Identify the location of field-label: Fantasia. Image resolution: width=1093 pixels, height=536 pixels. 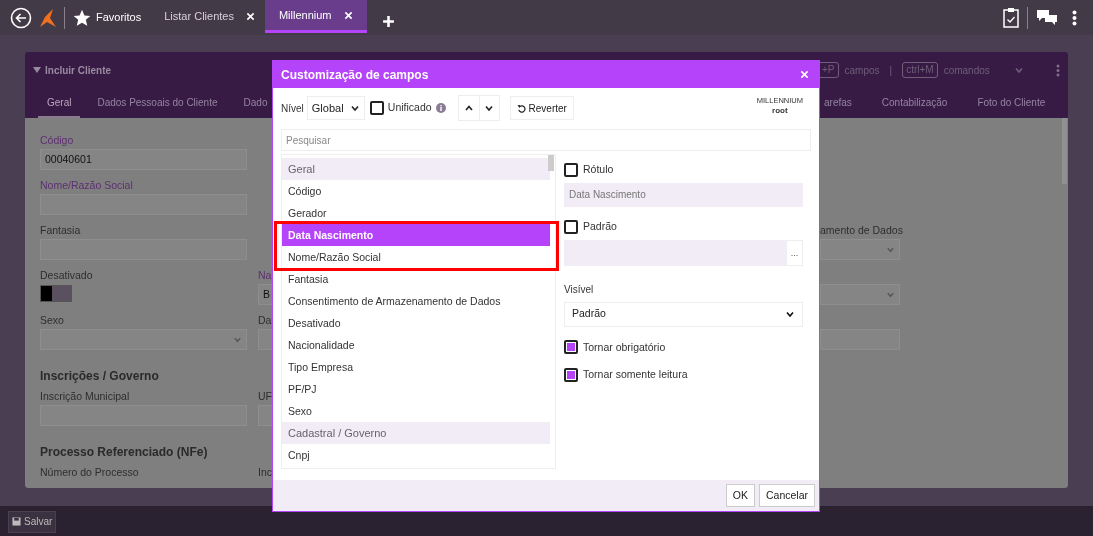
(60, 230).